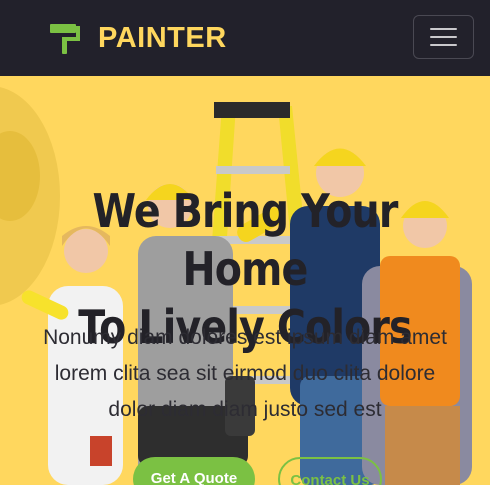 Image resolution: width=490 pixels, height=485 pixels. What do you see at coordinates (194, 471) in the screenshot?
I see `get-a-quote-button: Get A Quote` at bounding box center [194, 471].